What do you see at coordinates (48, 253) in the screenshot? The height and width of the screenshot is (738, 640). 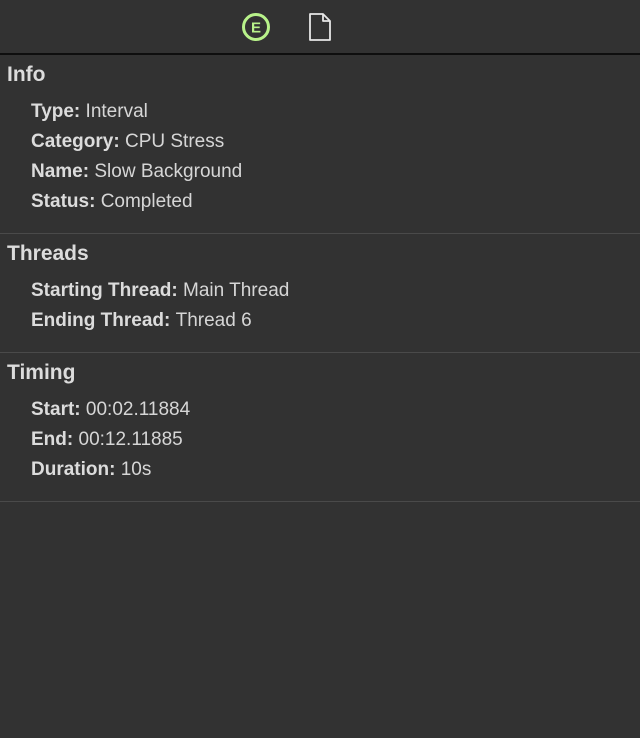 I see `section-title-threads: Threads` at bounding box center [48, 253].